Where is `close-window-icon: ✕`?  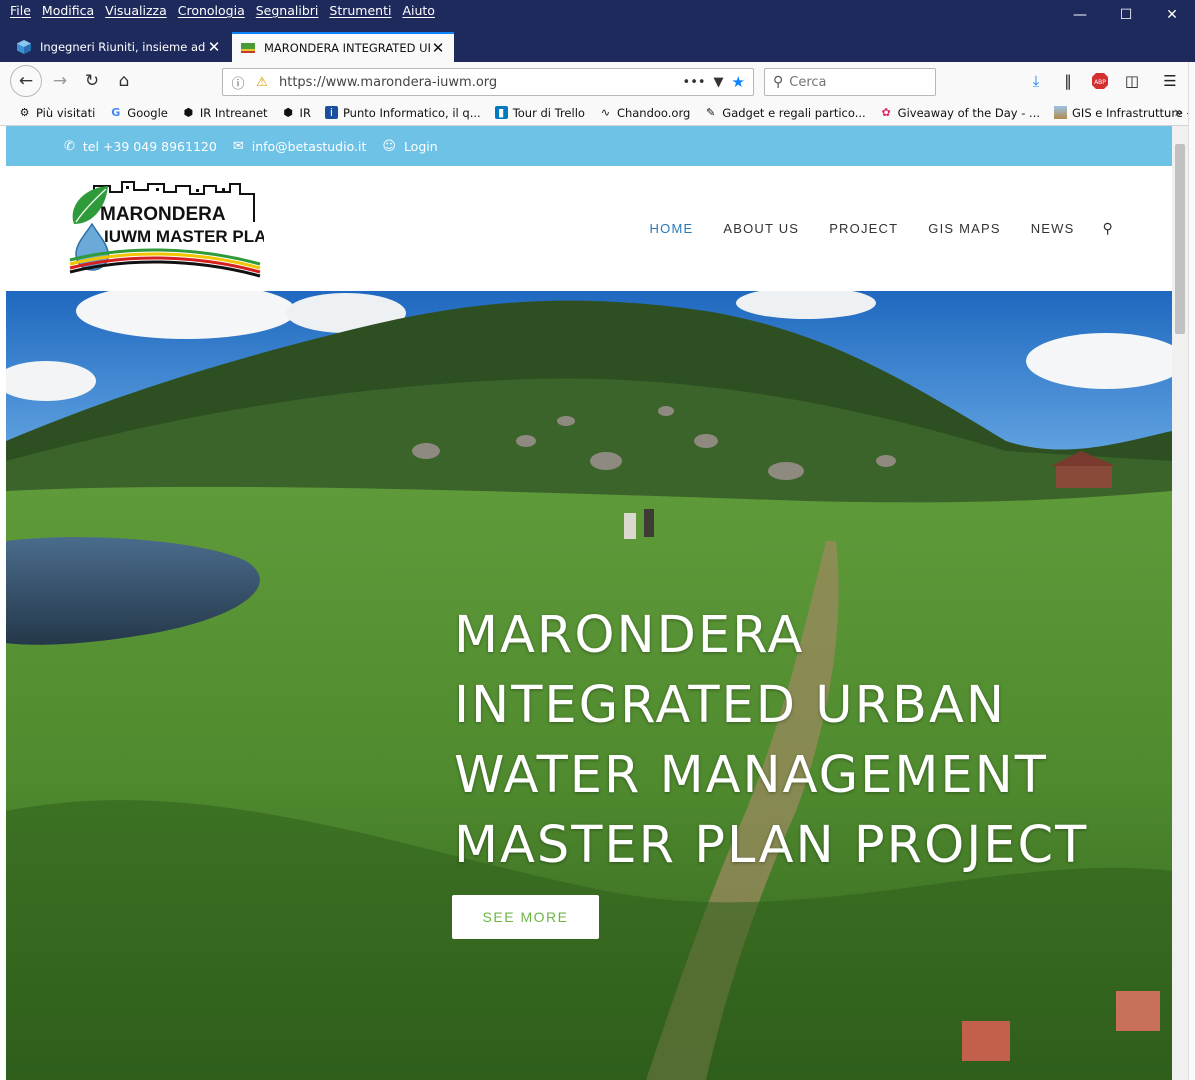 close-window-icon: ✕ is located at coordinates (1172, 15).